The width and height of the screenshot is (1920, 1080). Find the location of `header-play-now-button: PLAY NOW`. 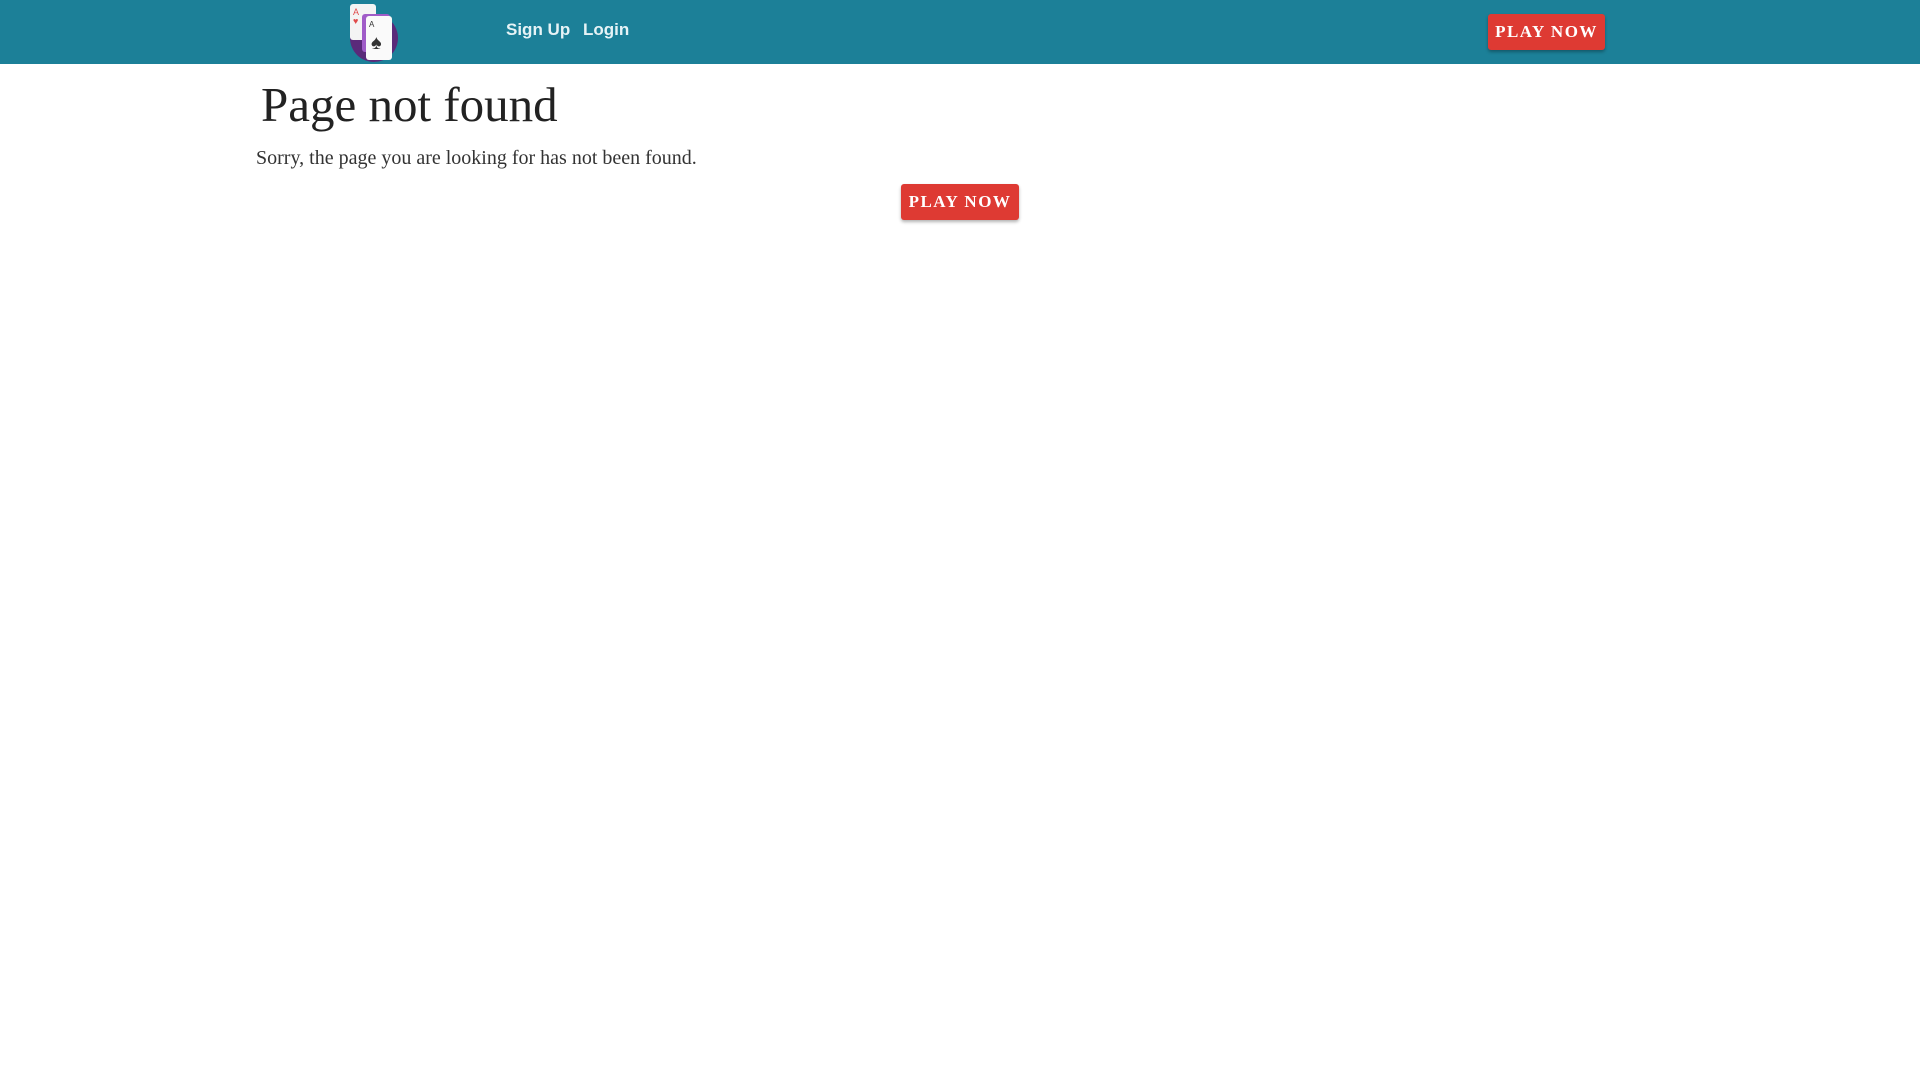

header-play-now-button: PLAY NOW is located at coordinates (1546, 32).